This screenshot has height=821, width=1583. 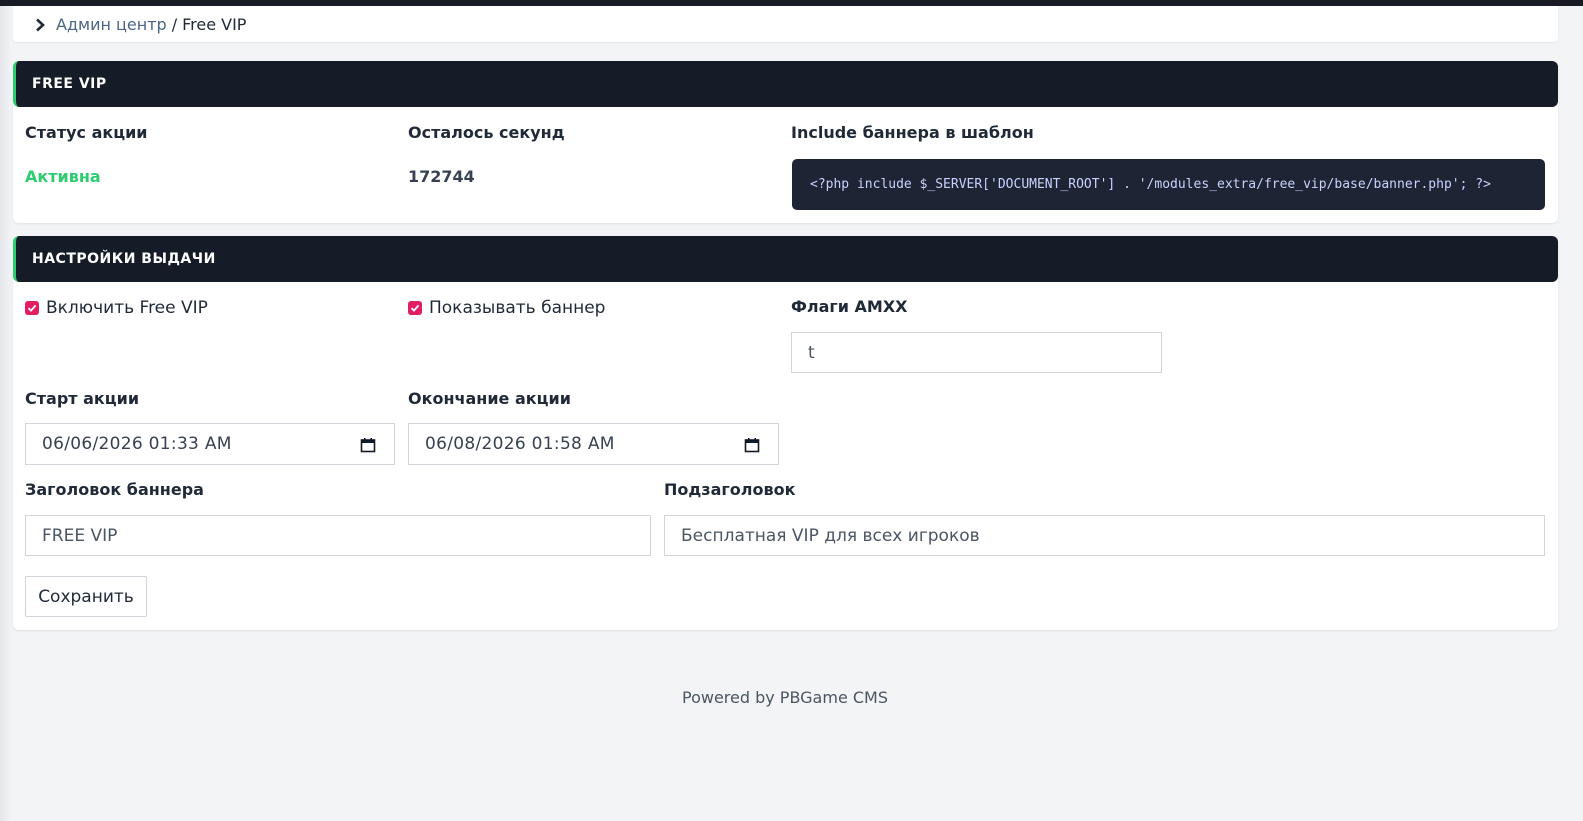 I want to click on breadcrumb-current: Free VIP, so click(x=214, y=24).